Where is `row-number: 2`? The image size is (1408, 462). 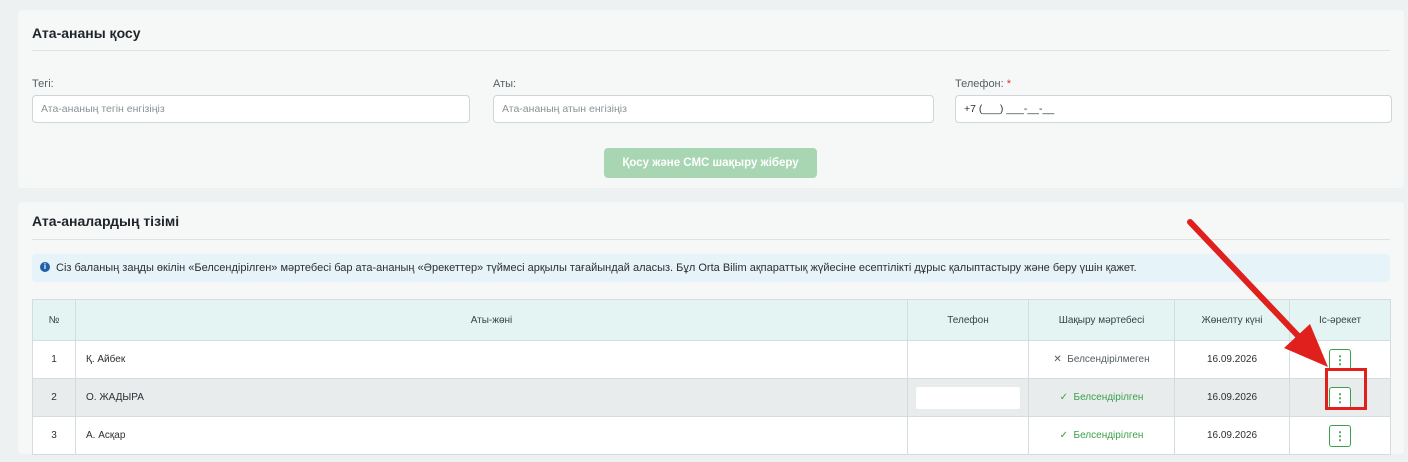
row-number: 2 is located at coordinates (54, 397).